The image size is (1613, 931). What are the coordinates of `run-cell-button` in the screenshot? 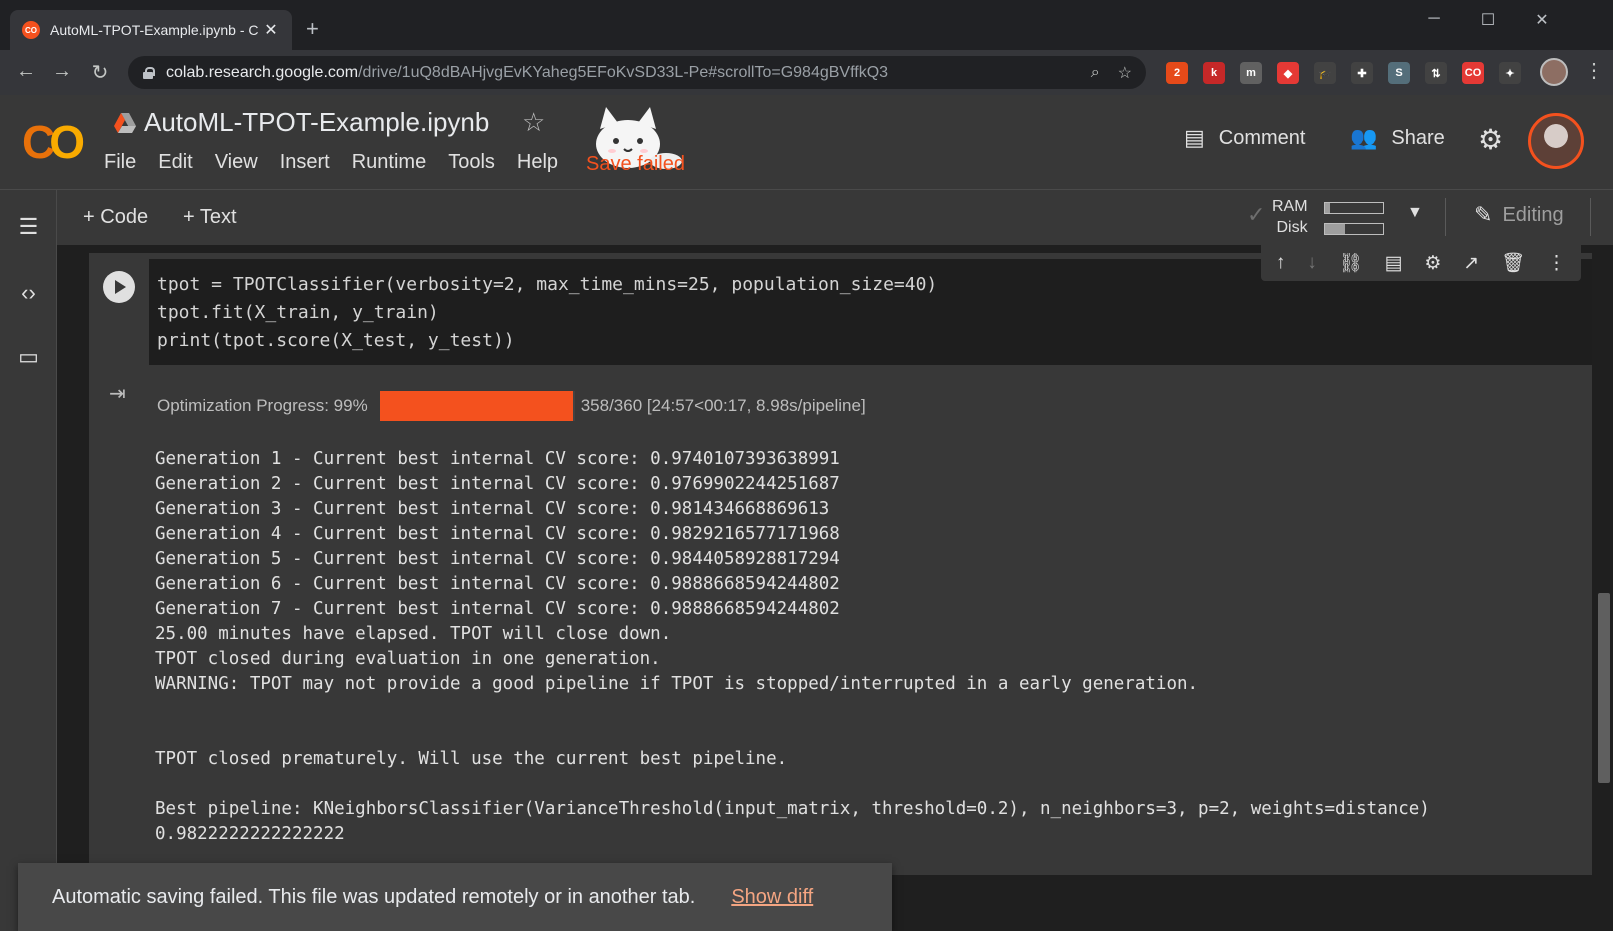 It's located at (119, 287).